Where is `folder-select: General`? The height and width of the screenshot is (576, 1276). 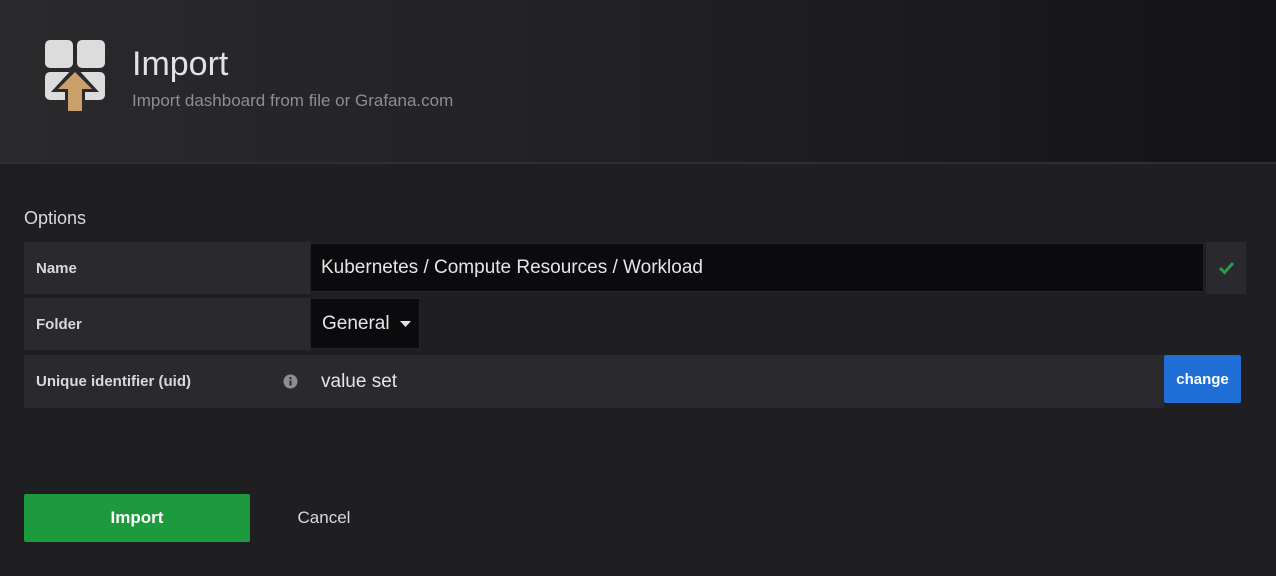
folder-select: General is located at coordinates (365, 323).